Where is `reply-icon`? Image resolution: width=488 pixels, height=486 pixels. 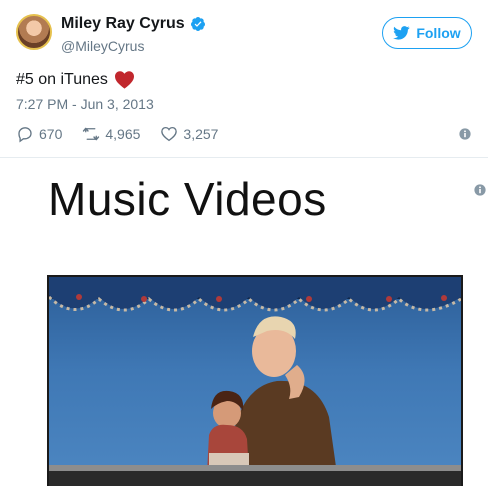
reply-icon is located at coordinates (25, 135).